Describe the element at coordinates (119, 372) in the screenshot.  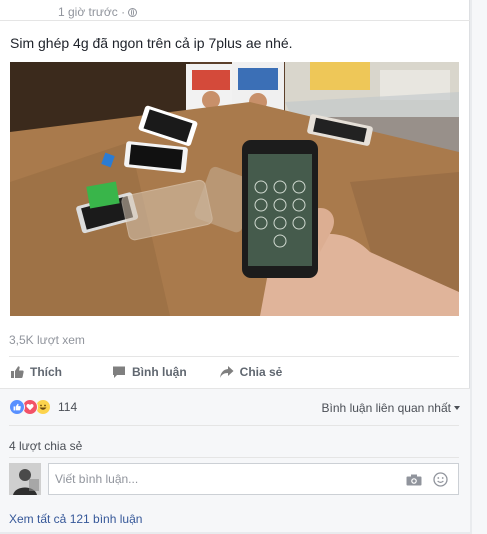
I see `speech-bubble-icon` at that location.